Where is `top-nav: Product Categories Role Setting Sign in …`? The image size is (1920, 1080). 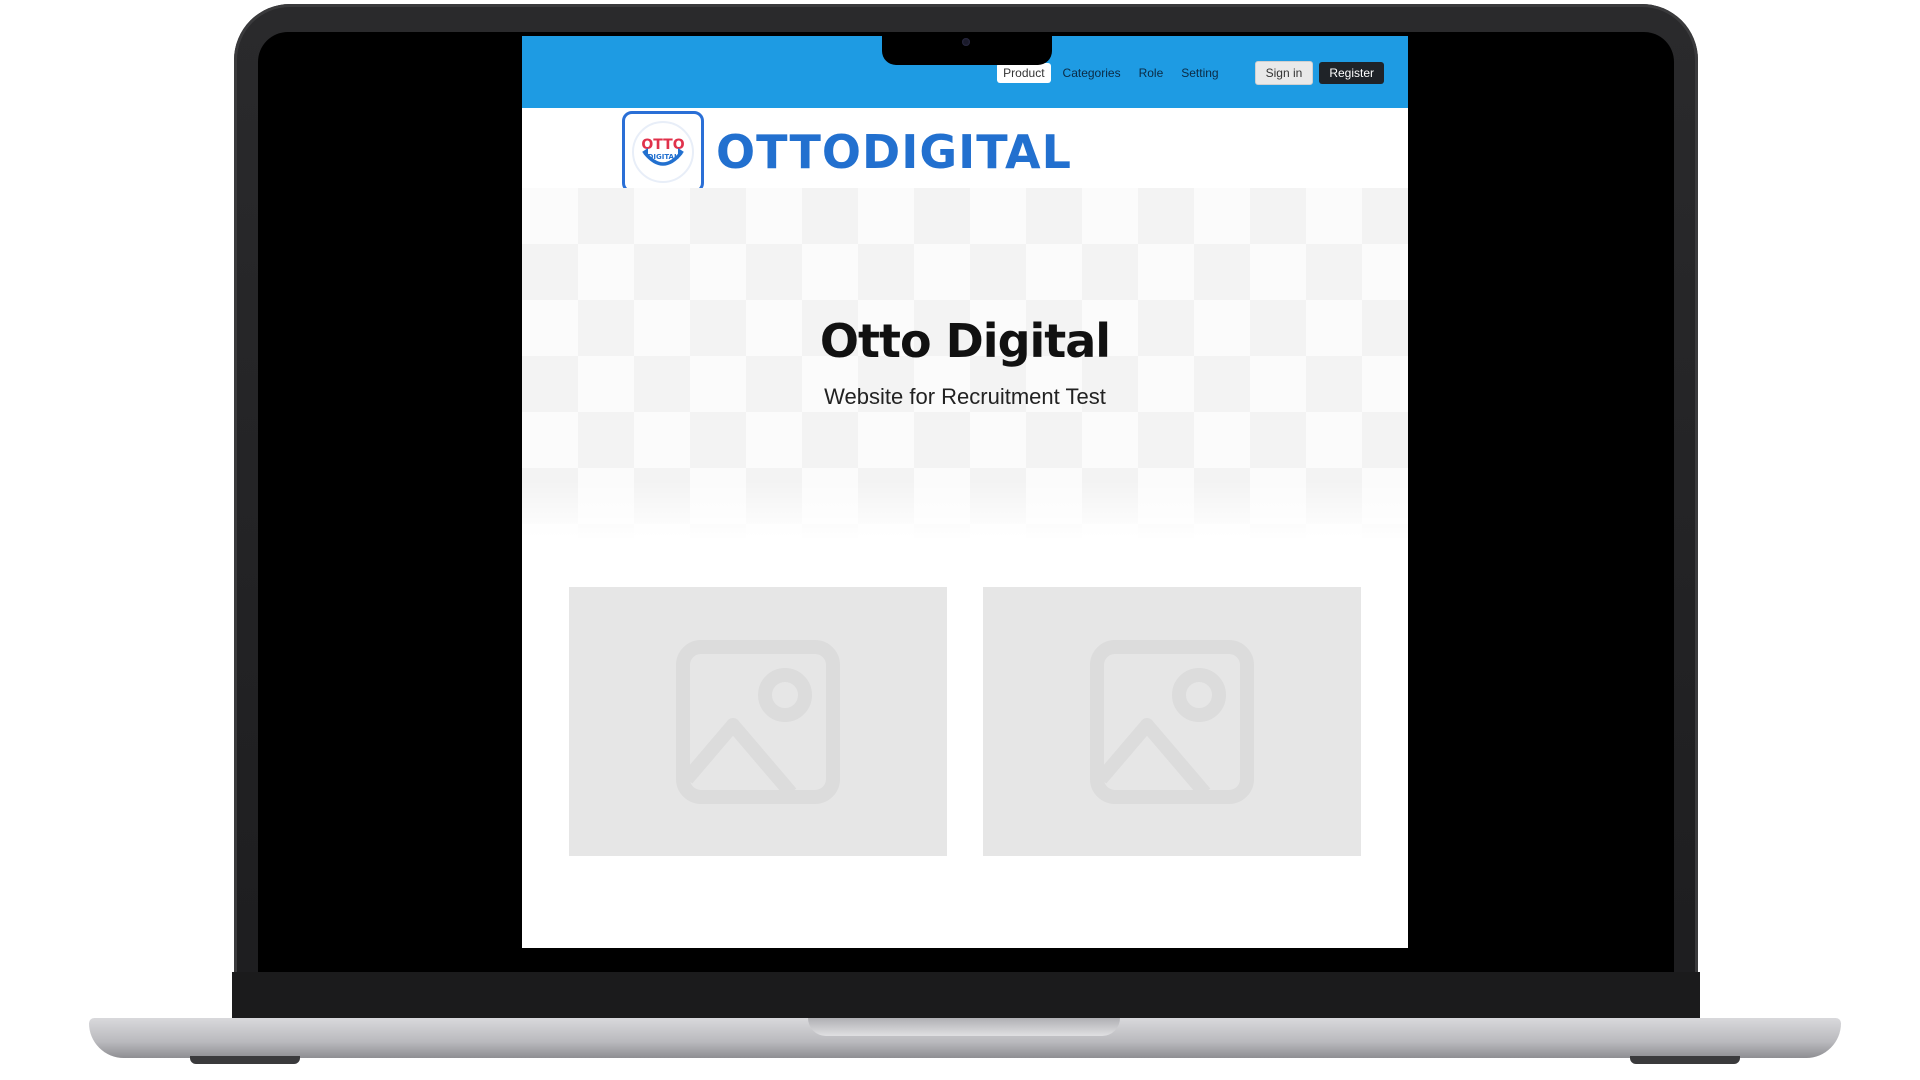
top-nav: Product Categories Role Setting Sign in … is located at coordinates (1190, 73).